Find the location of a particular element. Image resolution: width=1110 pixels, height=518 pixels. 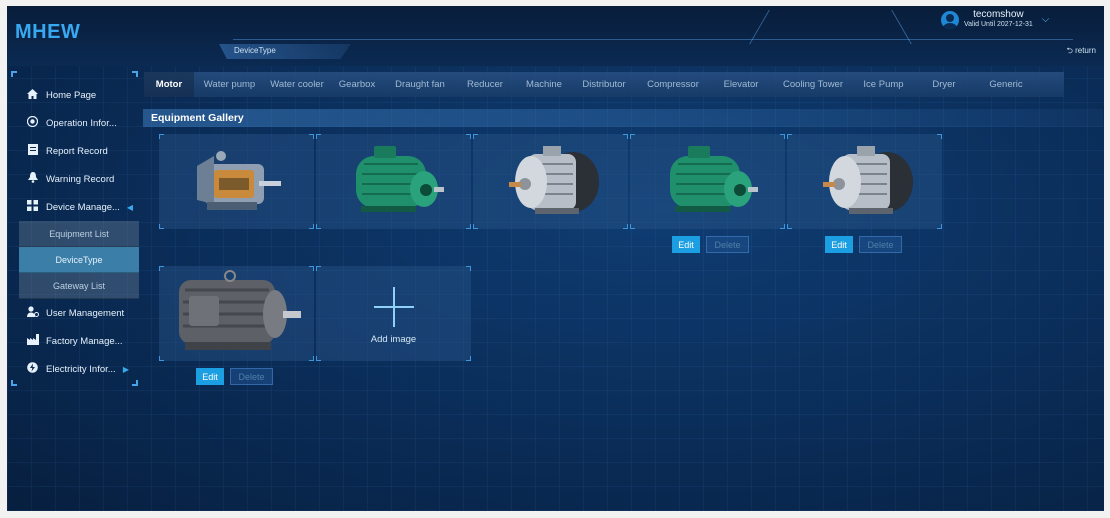

sidebar-item-label: Warning Record is located at coordinates (80, 179).